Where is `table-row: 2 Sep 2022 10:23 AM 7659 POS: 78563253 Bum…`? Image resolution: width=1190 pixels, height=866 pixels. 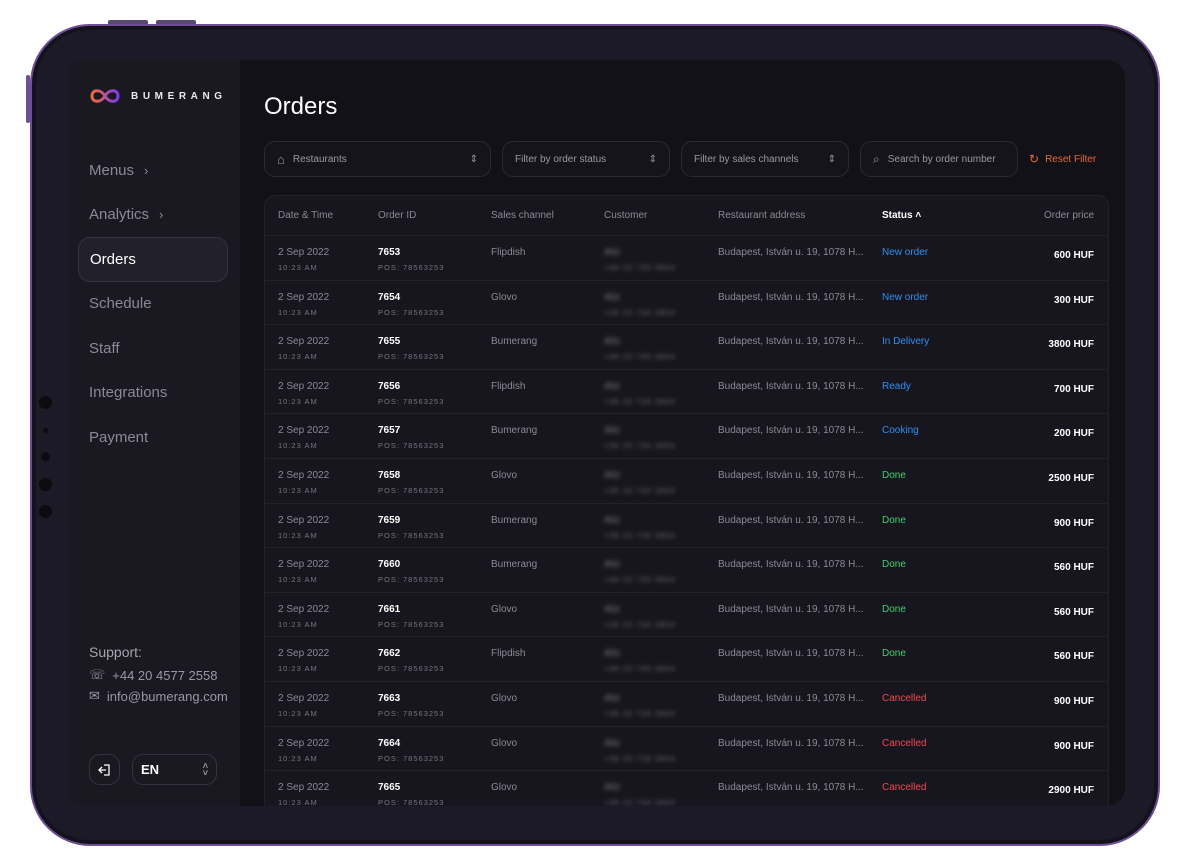 table-row: 2 Sep 2022 10:23 AM 7659 POS: 78563253 Bum… is located at coordinates (686, 526).